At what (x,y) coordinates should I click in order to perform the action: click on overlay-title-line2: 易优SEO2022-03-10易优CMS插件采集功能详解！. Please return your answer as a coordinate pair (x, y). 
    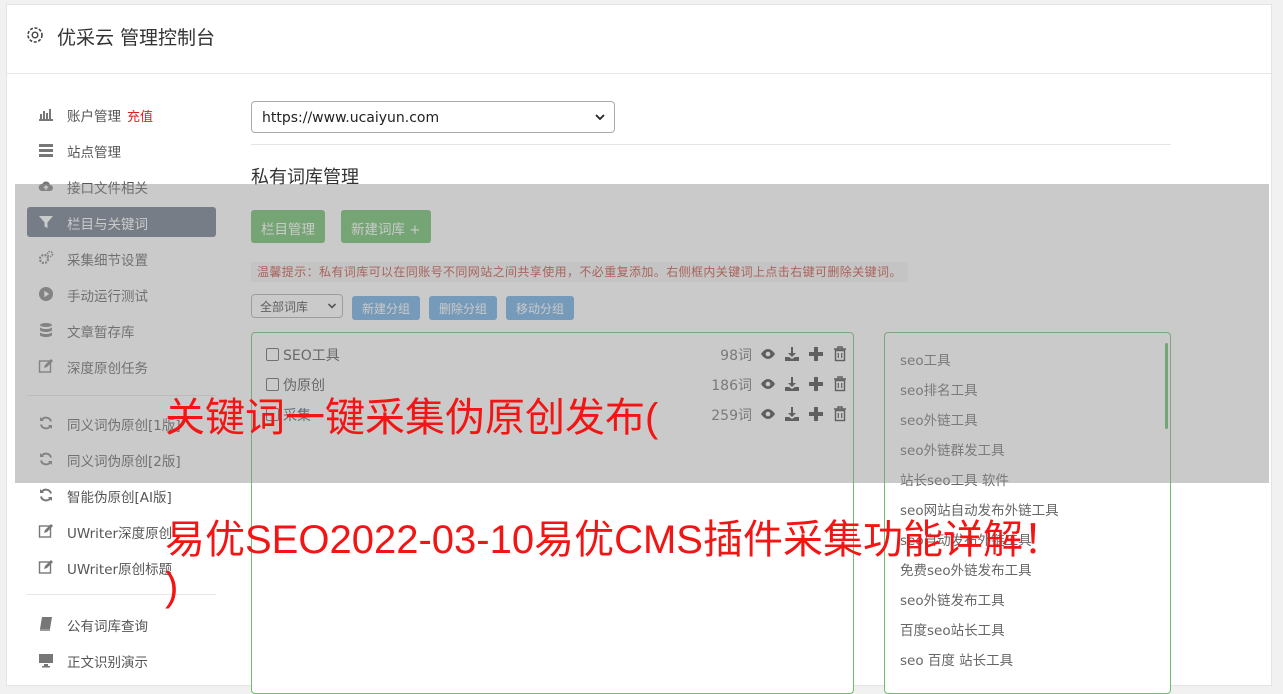
    Looking at the image, I should click on (614, 540).